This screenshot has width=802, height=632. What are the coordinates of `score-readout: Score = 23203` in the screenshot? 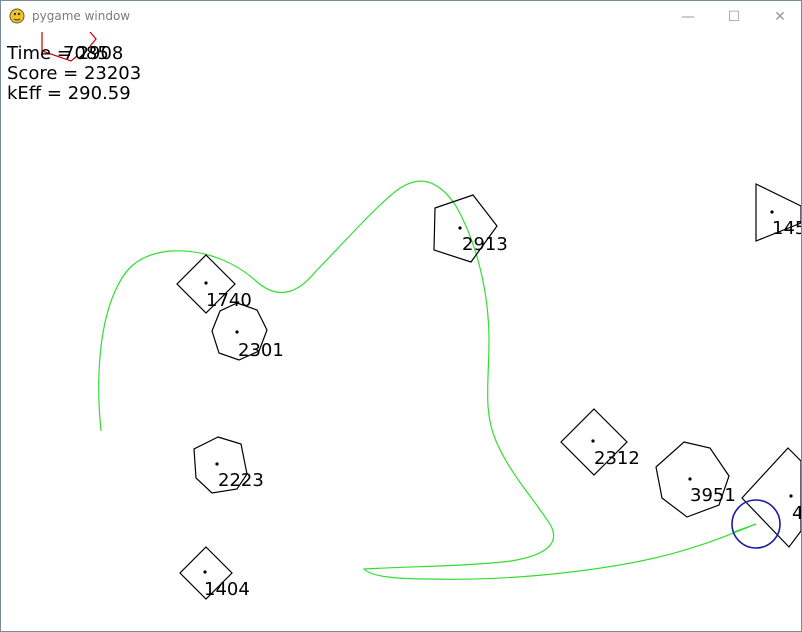 It's located at (74, 73).